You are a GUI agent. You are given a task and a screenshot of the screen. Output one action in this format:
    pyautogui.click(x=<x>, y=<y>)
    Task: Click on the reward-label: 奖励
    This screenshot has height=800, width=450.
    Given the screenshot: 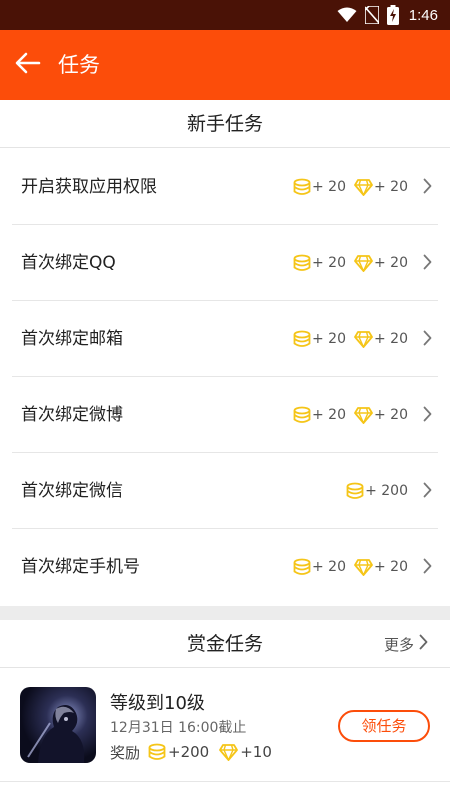 What is the action you would take?
    pyautogui.click(x=125, y=752)
    